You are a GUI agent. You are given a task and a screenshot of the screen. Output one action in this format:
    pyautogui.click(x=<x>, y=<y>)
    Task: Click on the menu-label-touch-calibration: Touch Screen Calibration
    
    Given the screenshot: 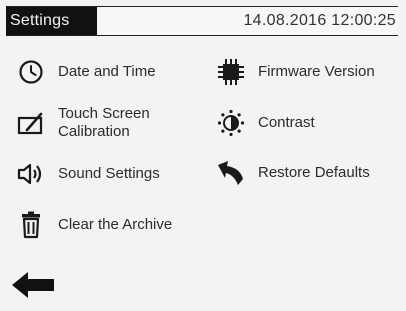 What is the action you would take?
    pyautogui.click(x=104, y=123)
    